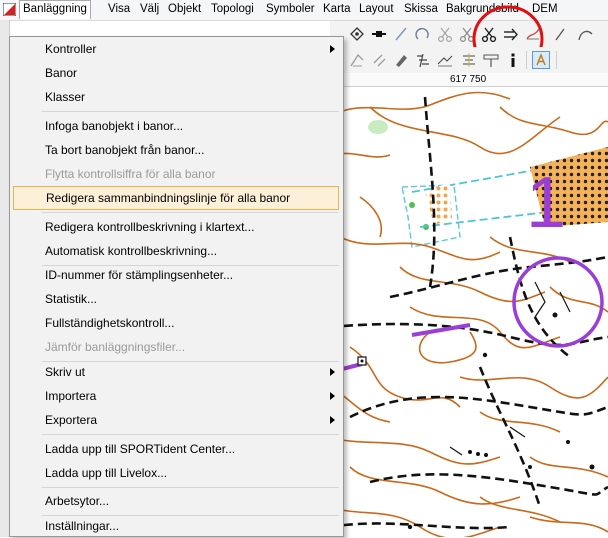 The width and height of the screenshot is (608, 538). What do you see at coordinates (176, 73) in the screenshot?
I see `menu-item-banor: Banor` at bounding box center [176, 73].